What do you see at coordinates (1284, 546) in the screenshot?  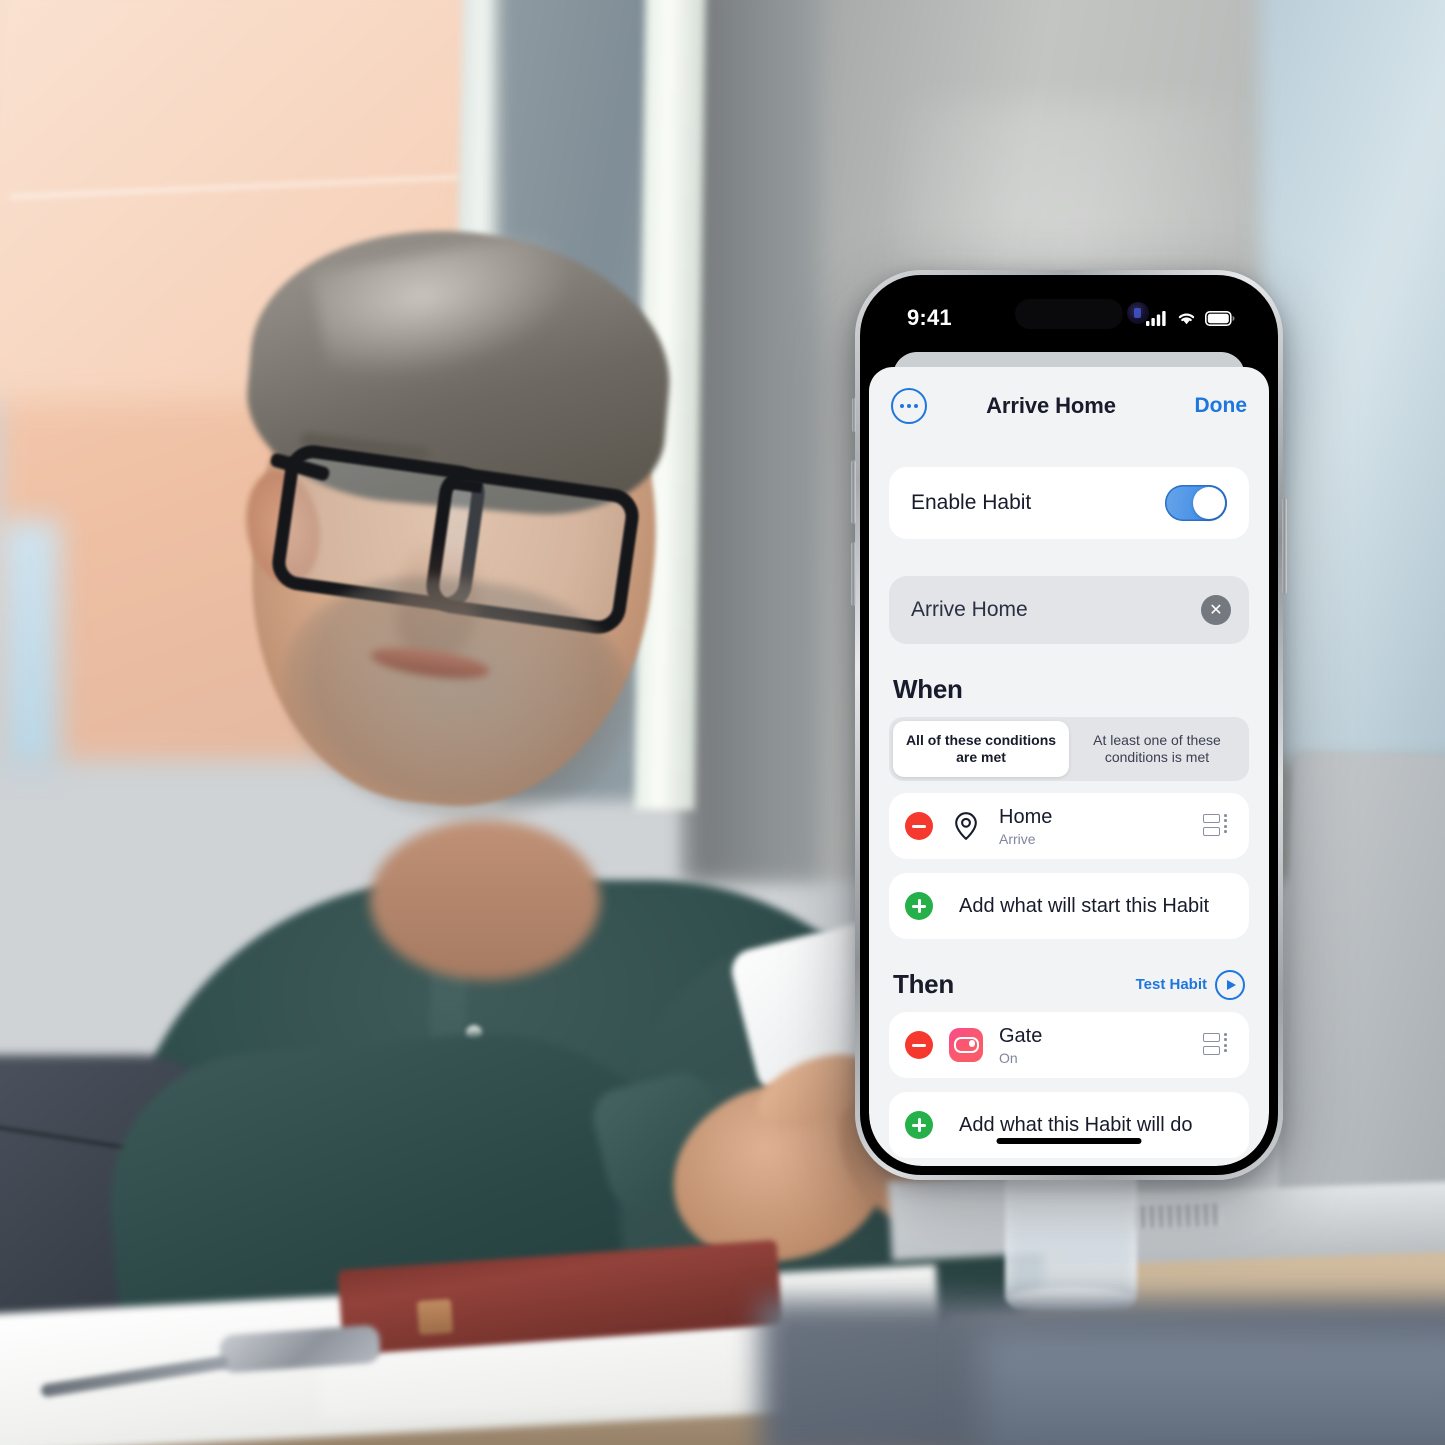 I see `power-button` at bounding box center [1284, 546].